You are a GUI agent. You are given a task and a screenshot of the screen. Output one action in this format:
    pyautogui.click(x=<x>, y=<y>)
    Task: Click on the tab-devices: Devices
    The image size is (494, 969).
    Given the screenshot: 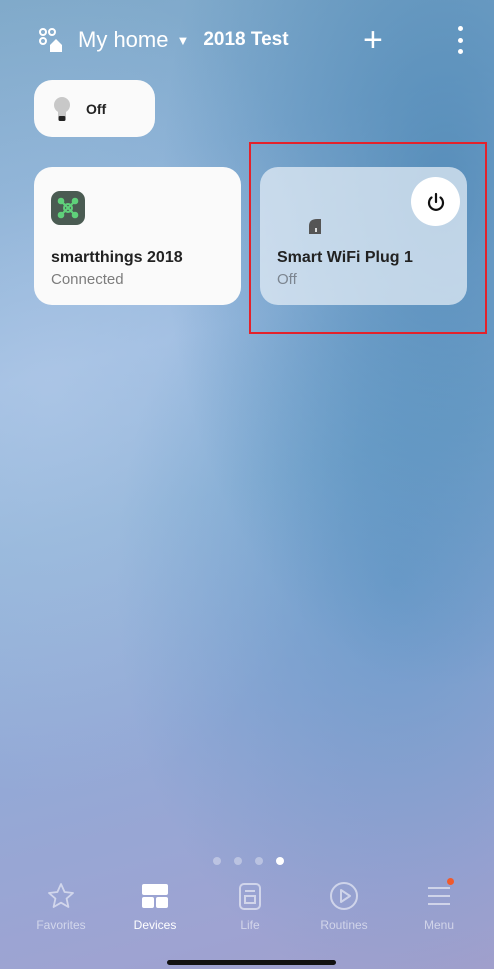 What is the action you would take?
    pyautogui.click(x=155, y=905)
    